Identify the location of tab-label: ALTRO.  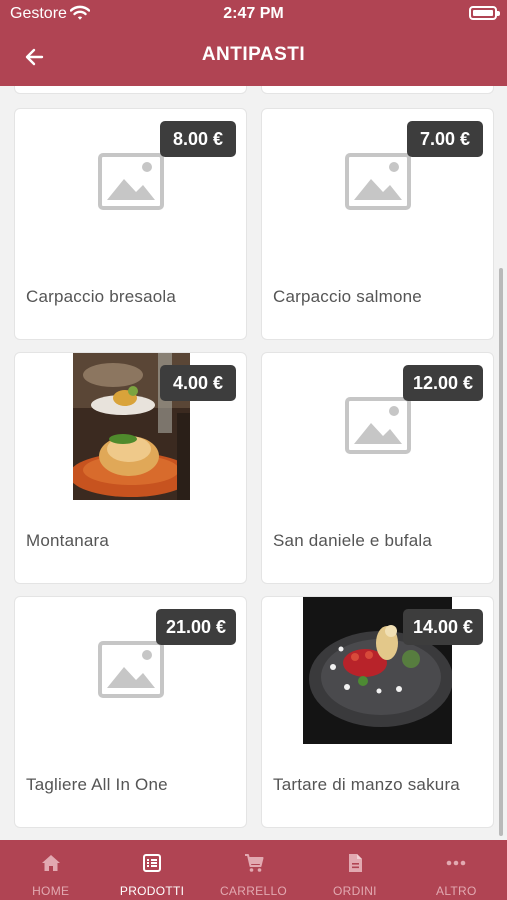
(456, 891).